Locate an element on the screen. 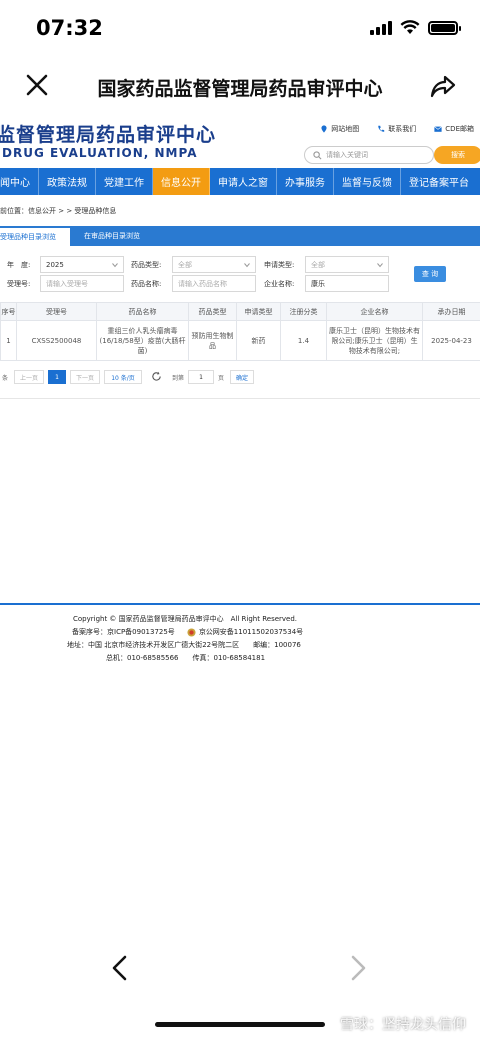  menu-item-info-public: 信息公开 is located at coordinates (181, 181).